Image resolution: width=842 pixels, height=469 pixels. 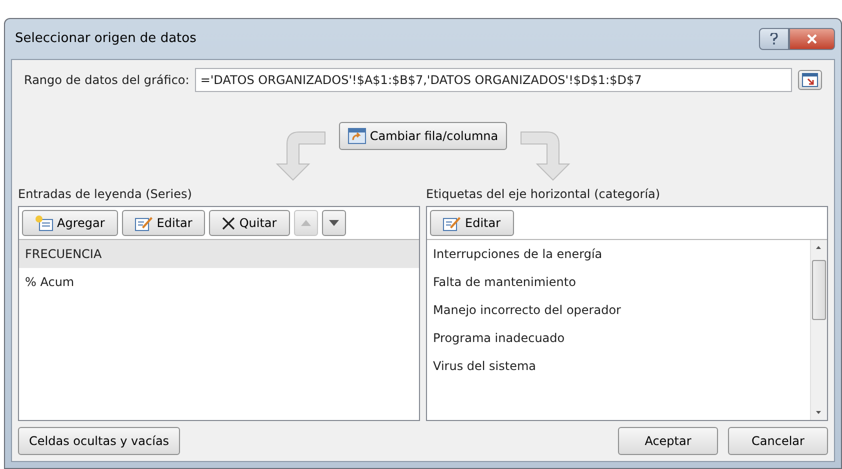 What do you see at coordinates (544, 194) in the screenshot?
I see `panel-title: Etiquetas del eje horizontal (categoría)` at bounding box center [544, 194].